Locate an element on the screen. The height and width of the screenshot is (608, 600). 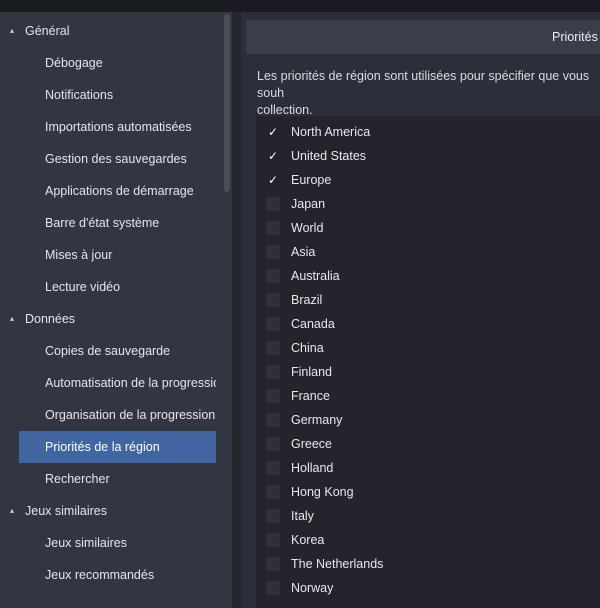
region-item-brazil: Brazil is located at coordinates (428, 300).